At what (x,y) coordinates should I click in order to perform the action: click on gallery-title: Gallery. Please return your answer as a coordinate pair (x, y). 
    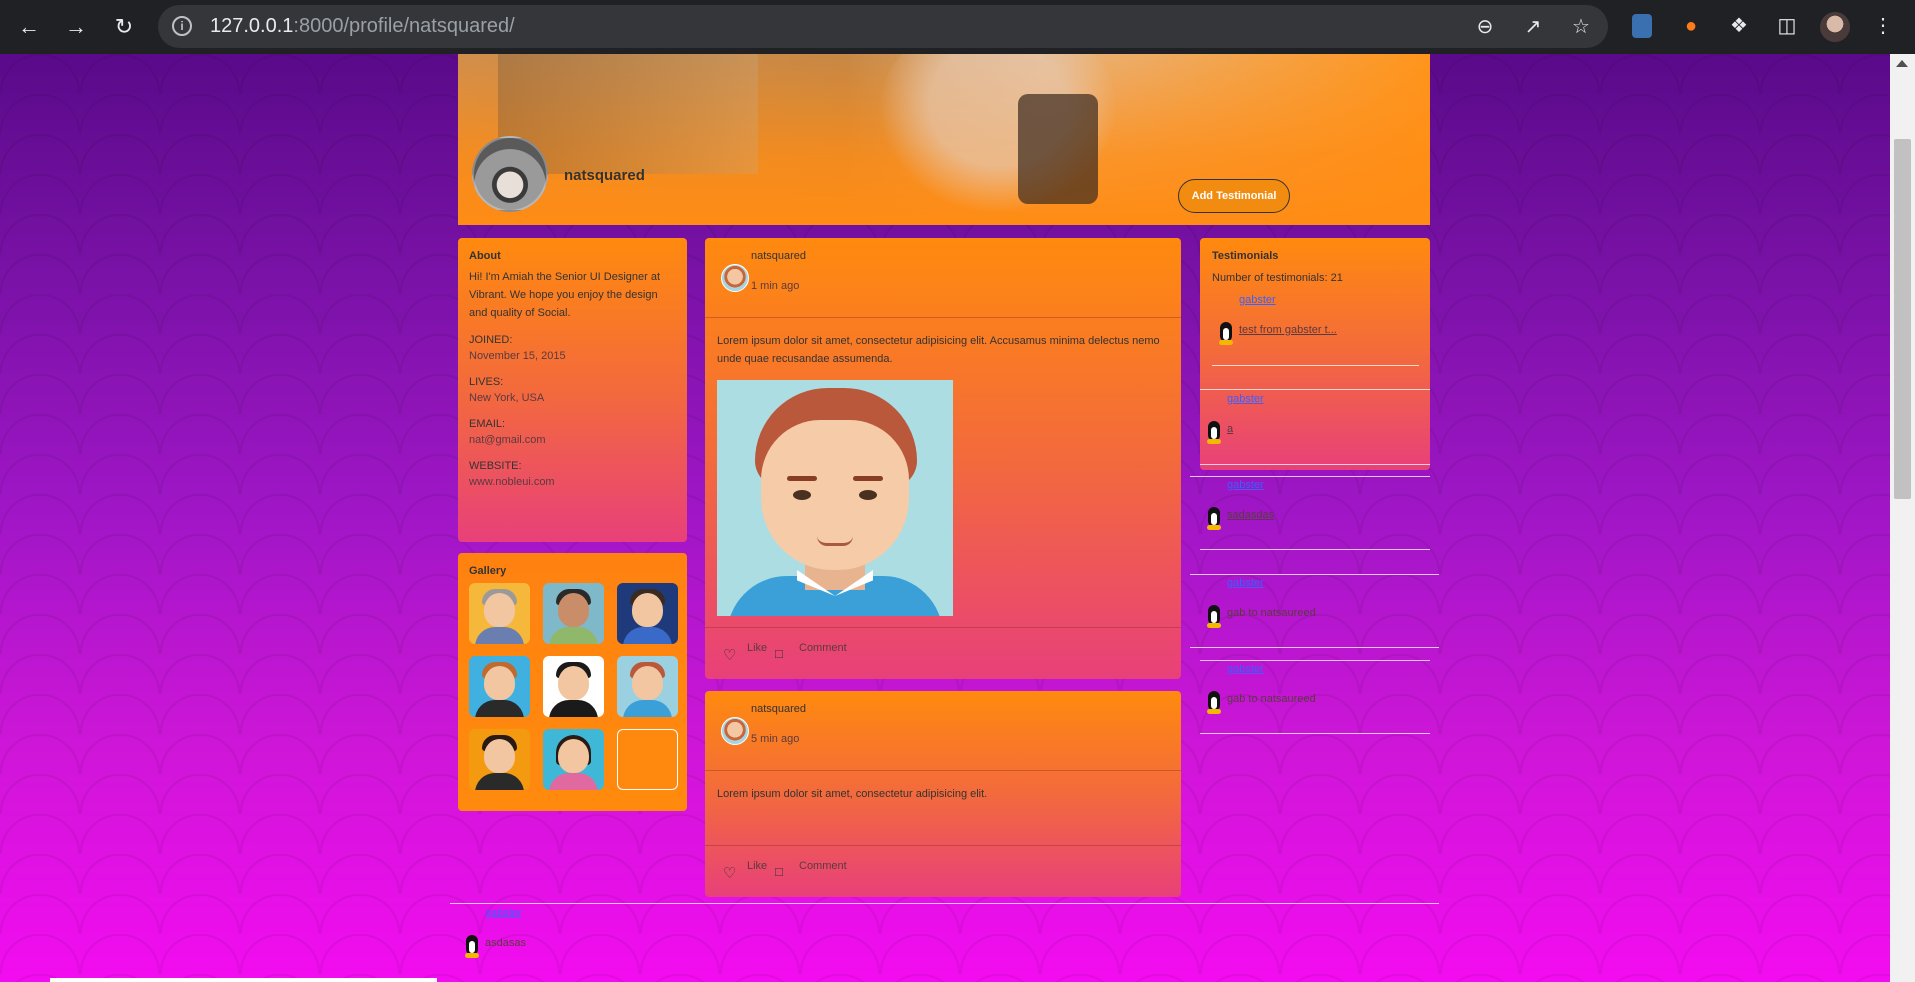
    Looking at the image, I should click on (488, 571).